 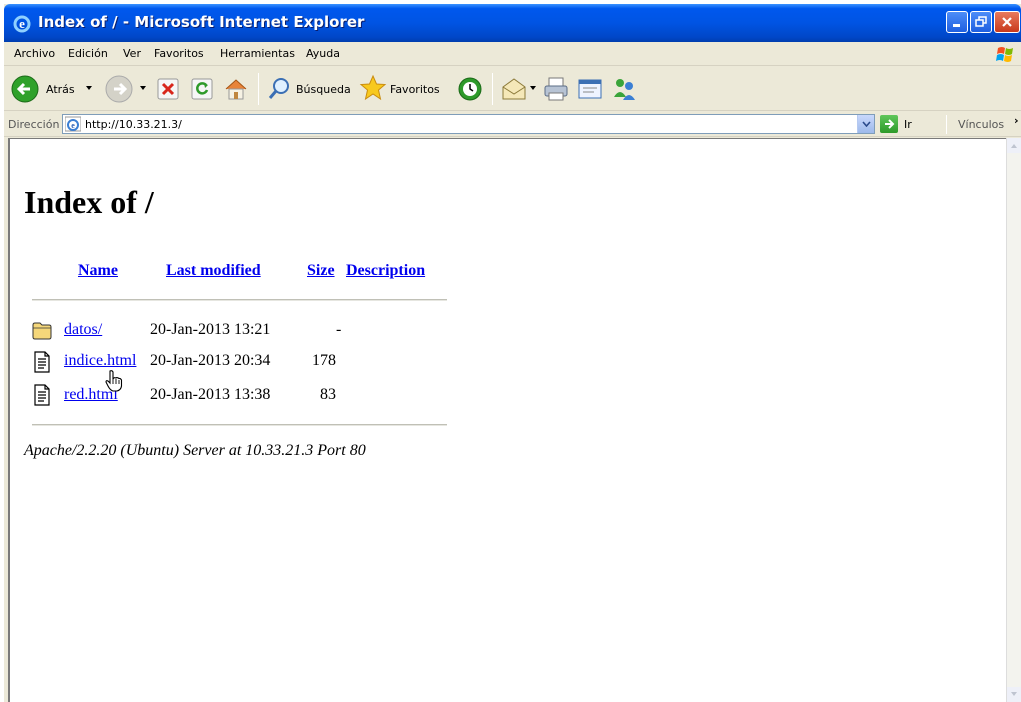 I want to click on mail-dropdown-icon, so click(x=533, y=88).